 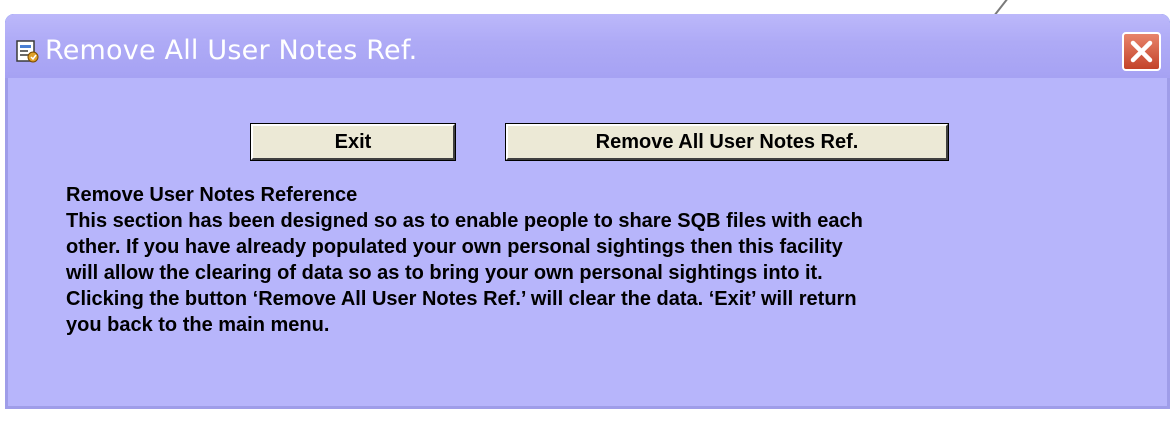 I want to click on description-heading: Remove User Notes Reference, so click(x=212, y=195).